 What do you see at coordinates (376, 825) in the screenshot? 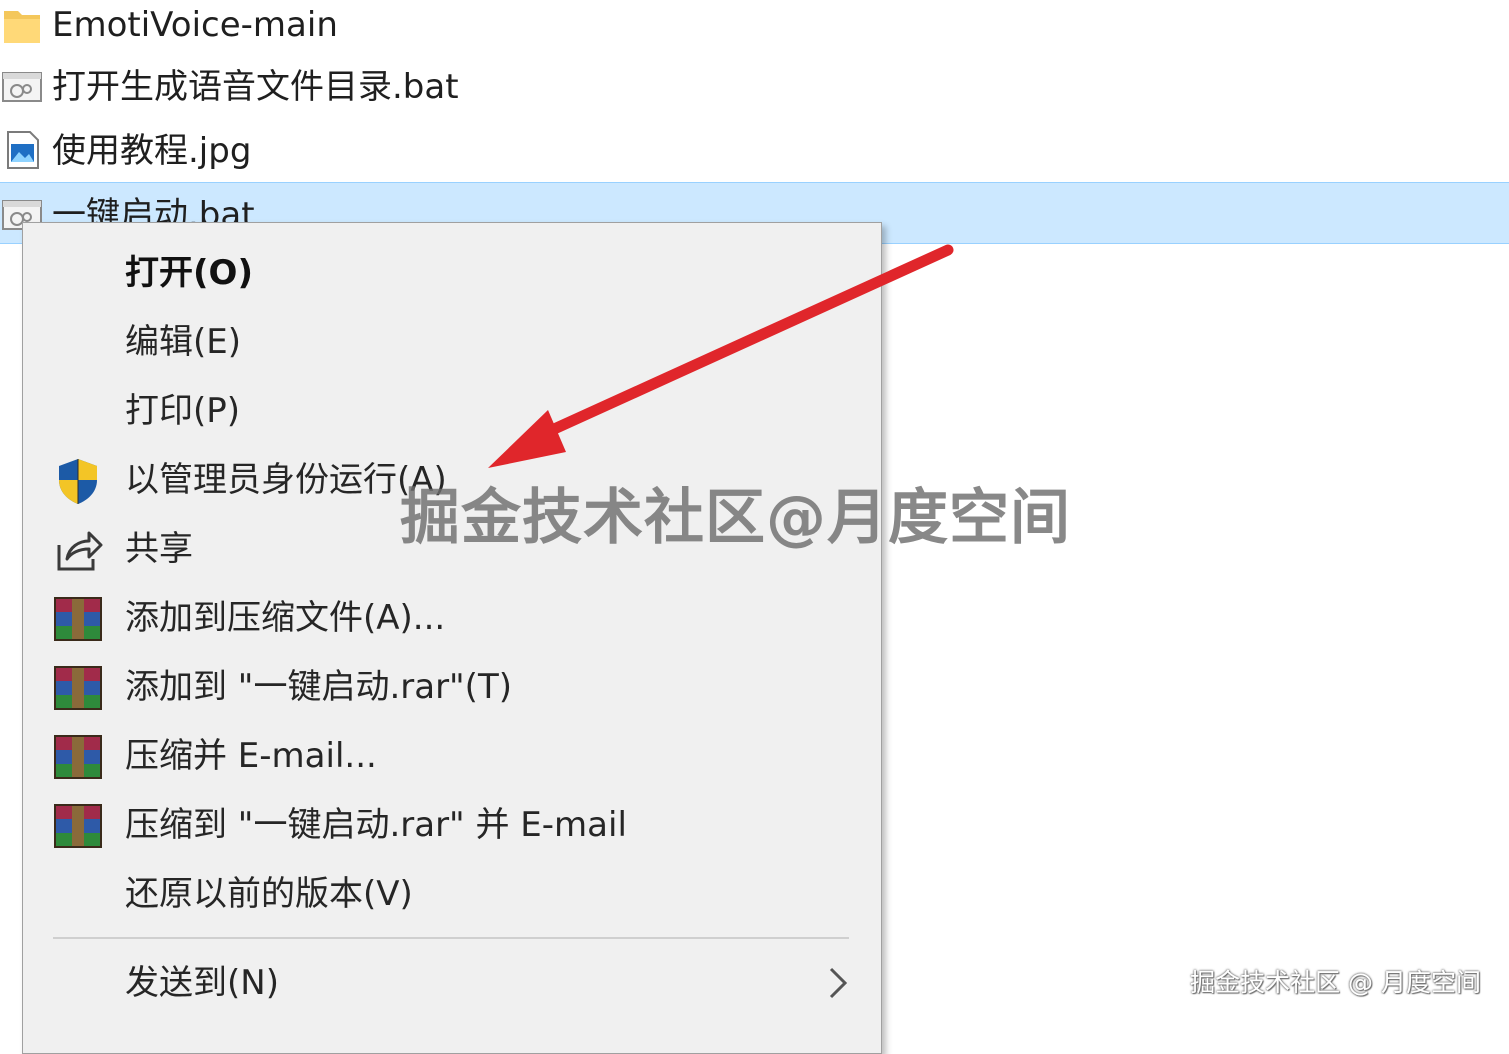
I see `menu-item-label: 压缩到 "一键启动.rar" 并 E-mail` at bounding box center [376, 825].